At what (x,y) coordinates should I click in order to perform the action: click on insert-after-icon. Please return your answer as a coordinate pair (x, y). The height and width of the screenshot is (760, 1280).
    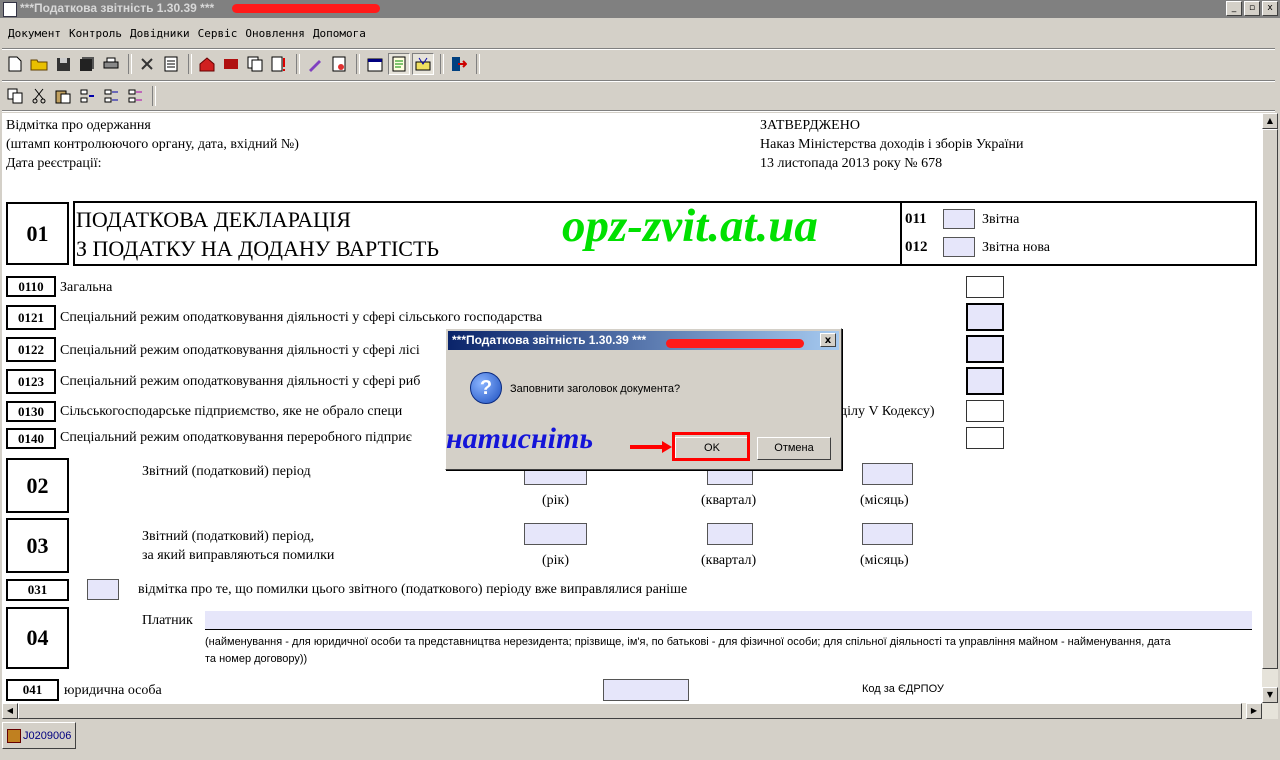
    Looking at the image, I should click on (135, 96).